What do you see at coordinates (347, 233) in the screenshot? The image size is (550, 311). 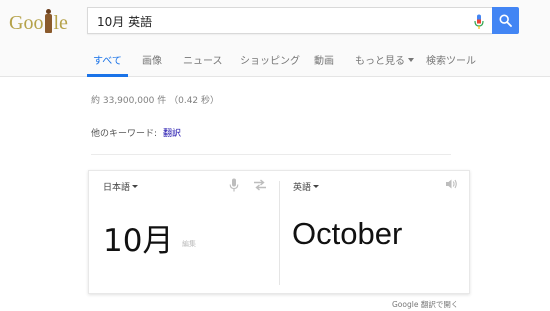 I see `translated-text: October` at bounding box center [347, 233].